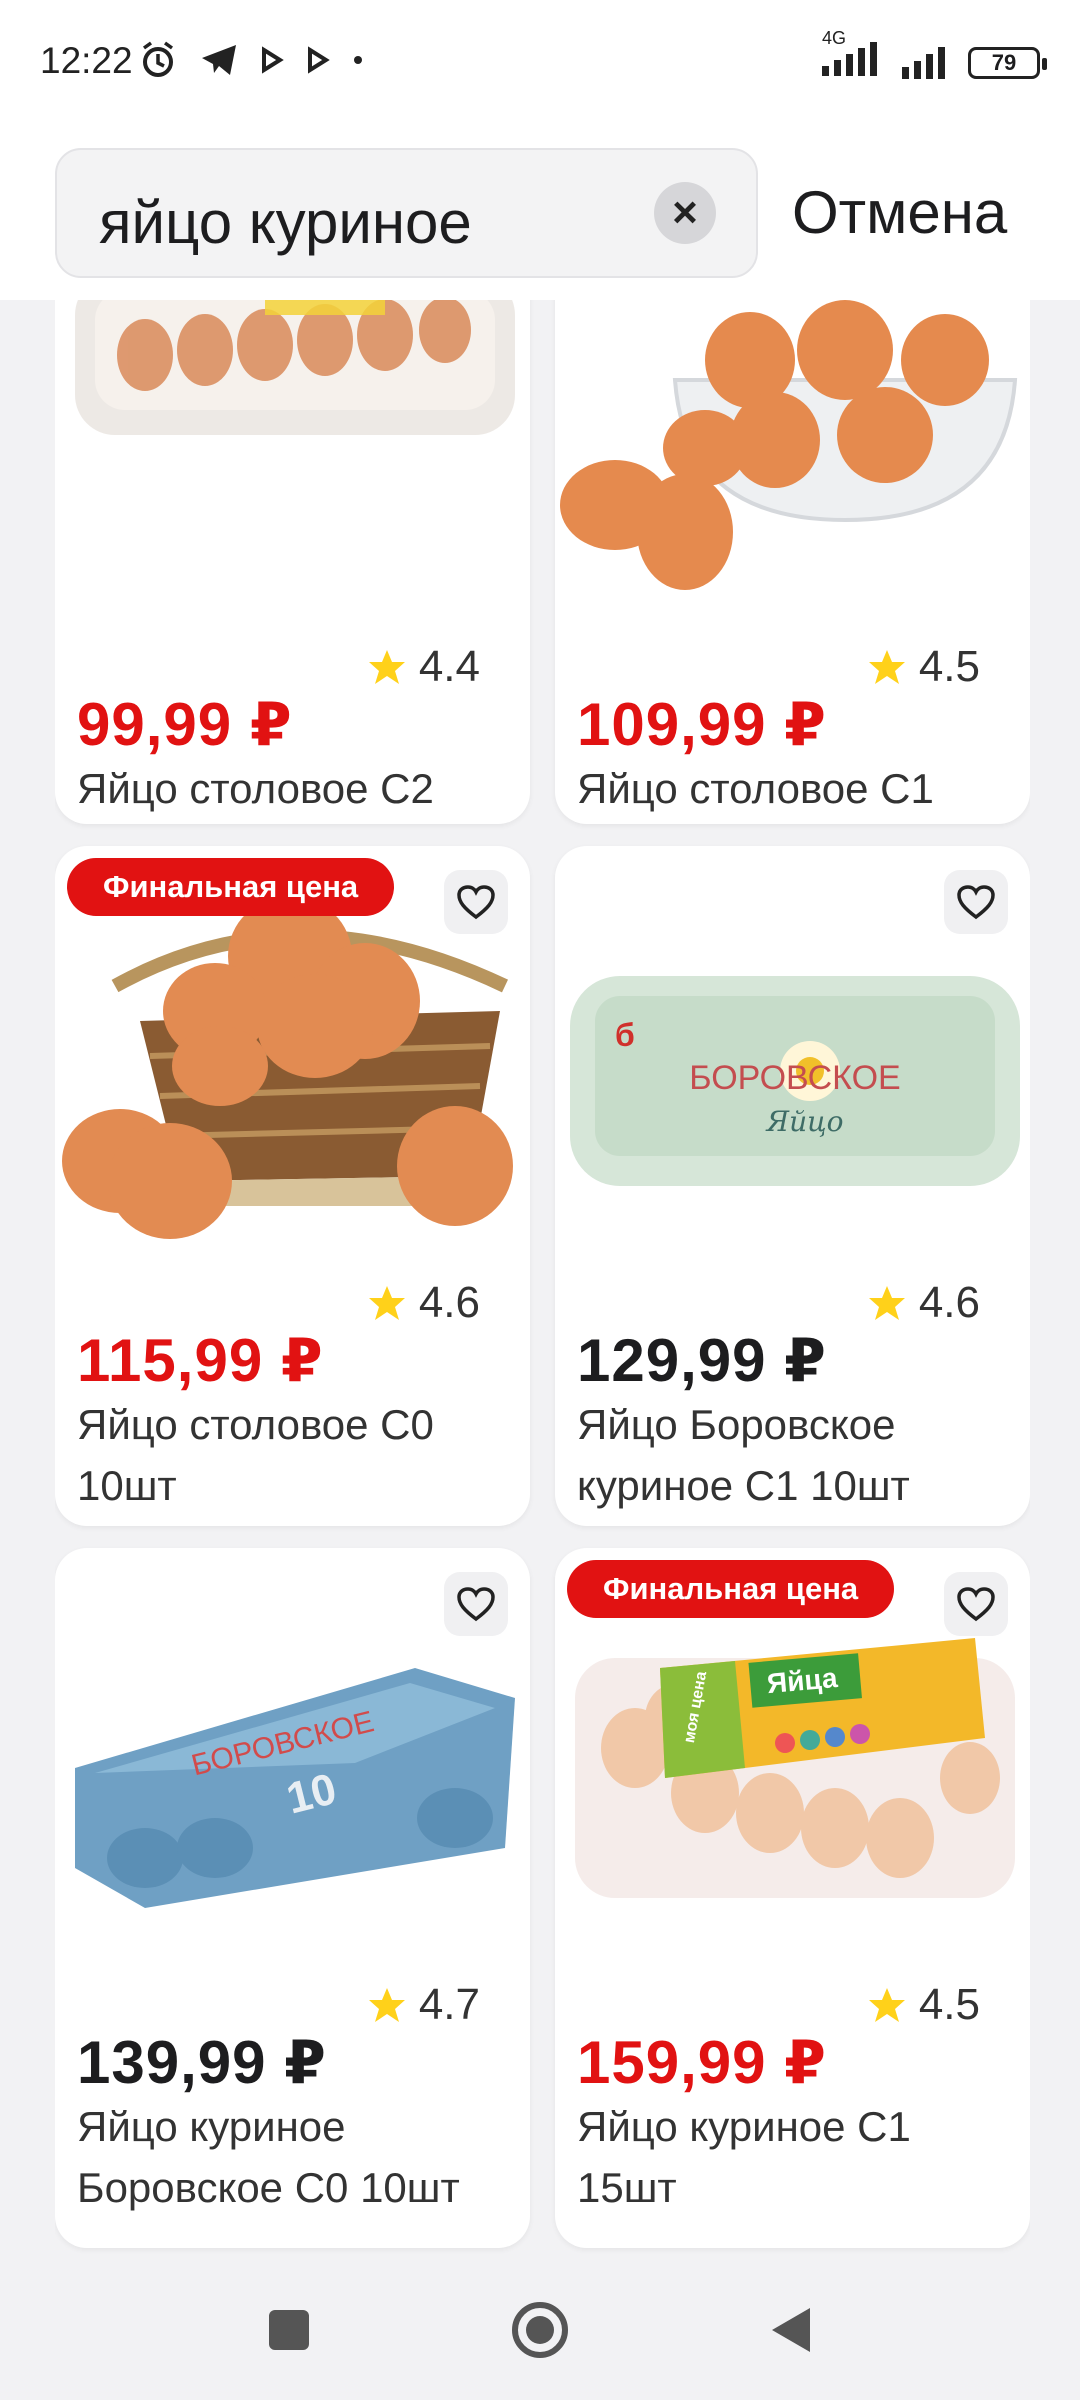  Describe the element at coordinates (702, 2062) in the screenshot. I see `product-price: 159,99 ₽` at that location.